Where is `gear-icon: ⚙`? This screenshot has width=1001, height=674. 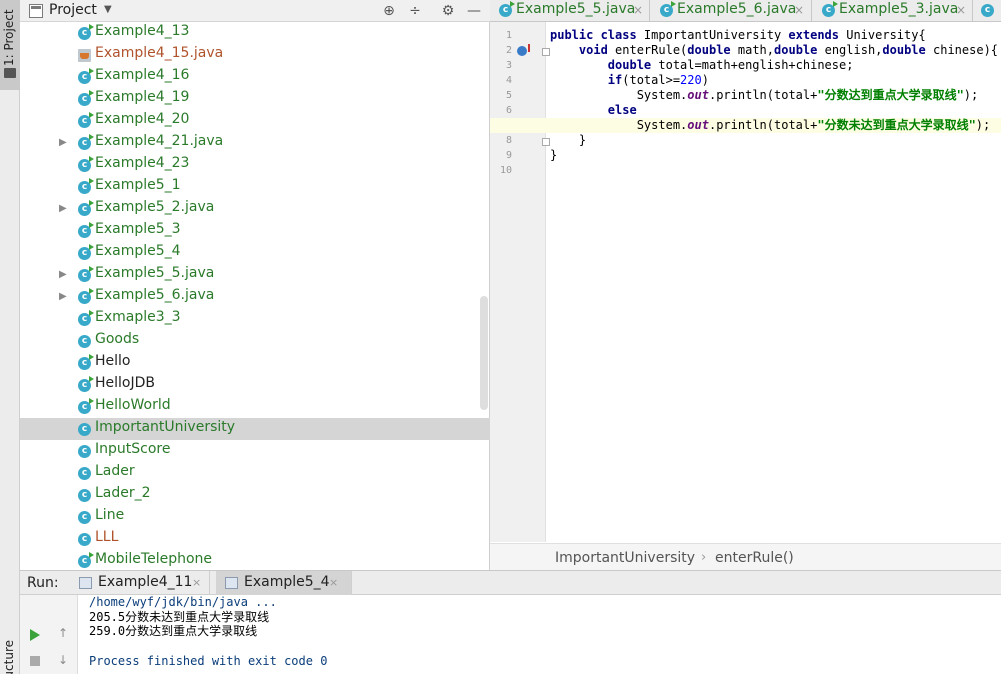
gear-icon: ⚙ is located at coordinates (448, 11).